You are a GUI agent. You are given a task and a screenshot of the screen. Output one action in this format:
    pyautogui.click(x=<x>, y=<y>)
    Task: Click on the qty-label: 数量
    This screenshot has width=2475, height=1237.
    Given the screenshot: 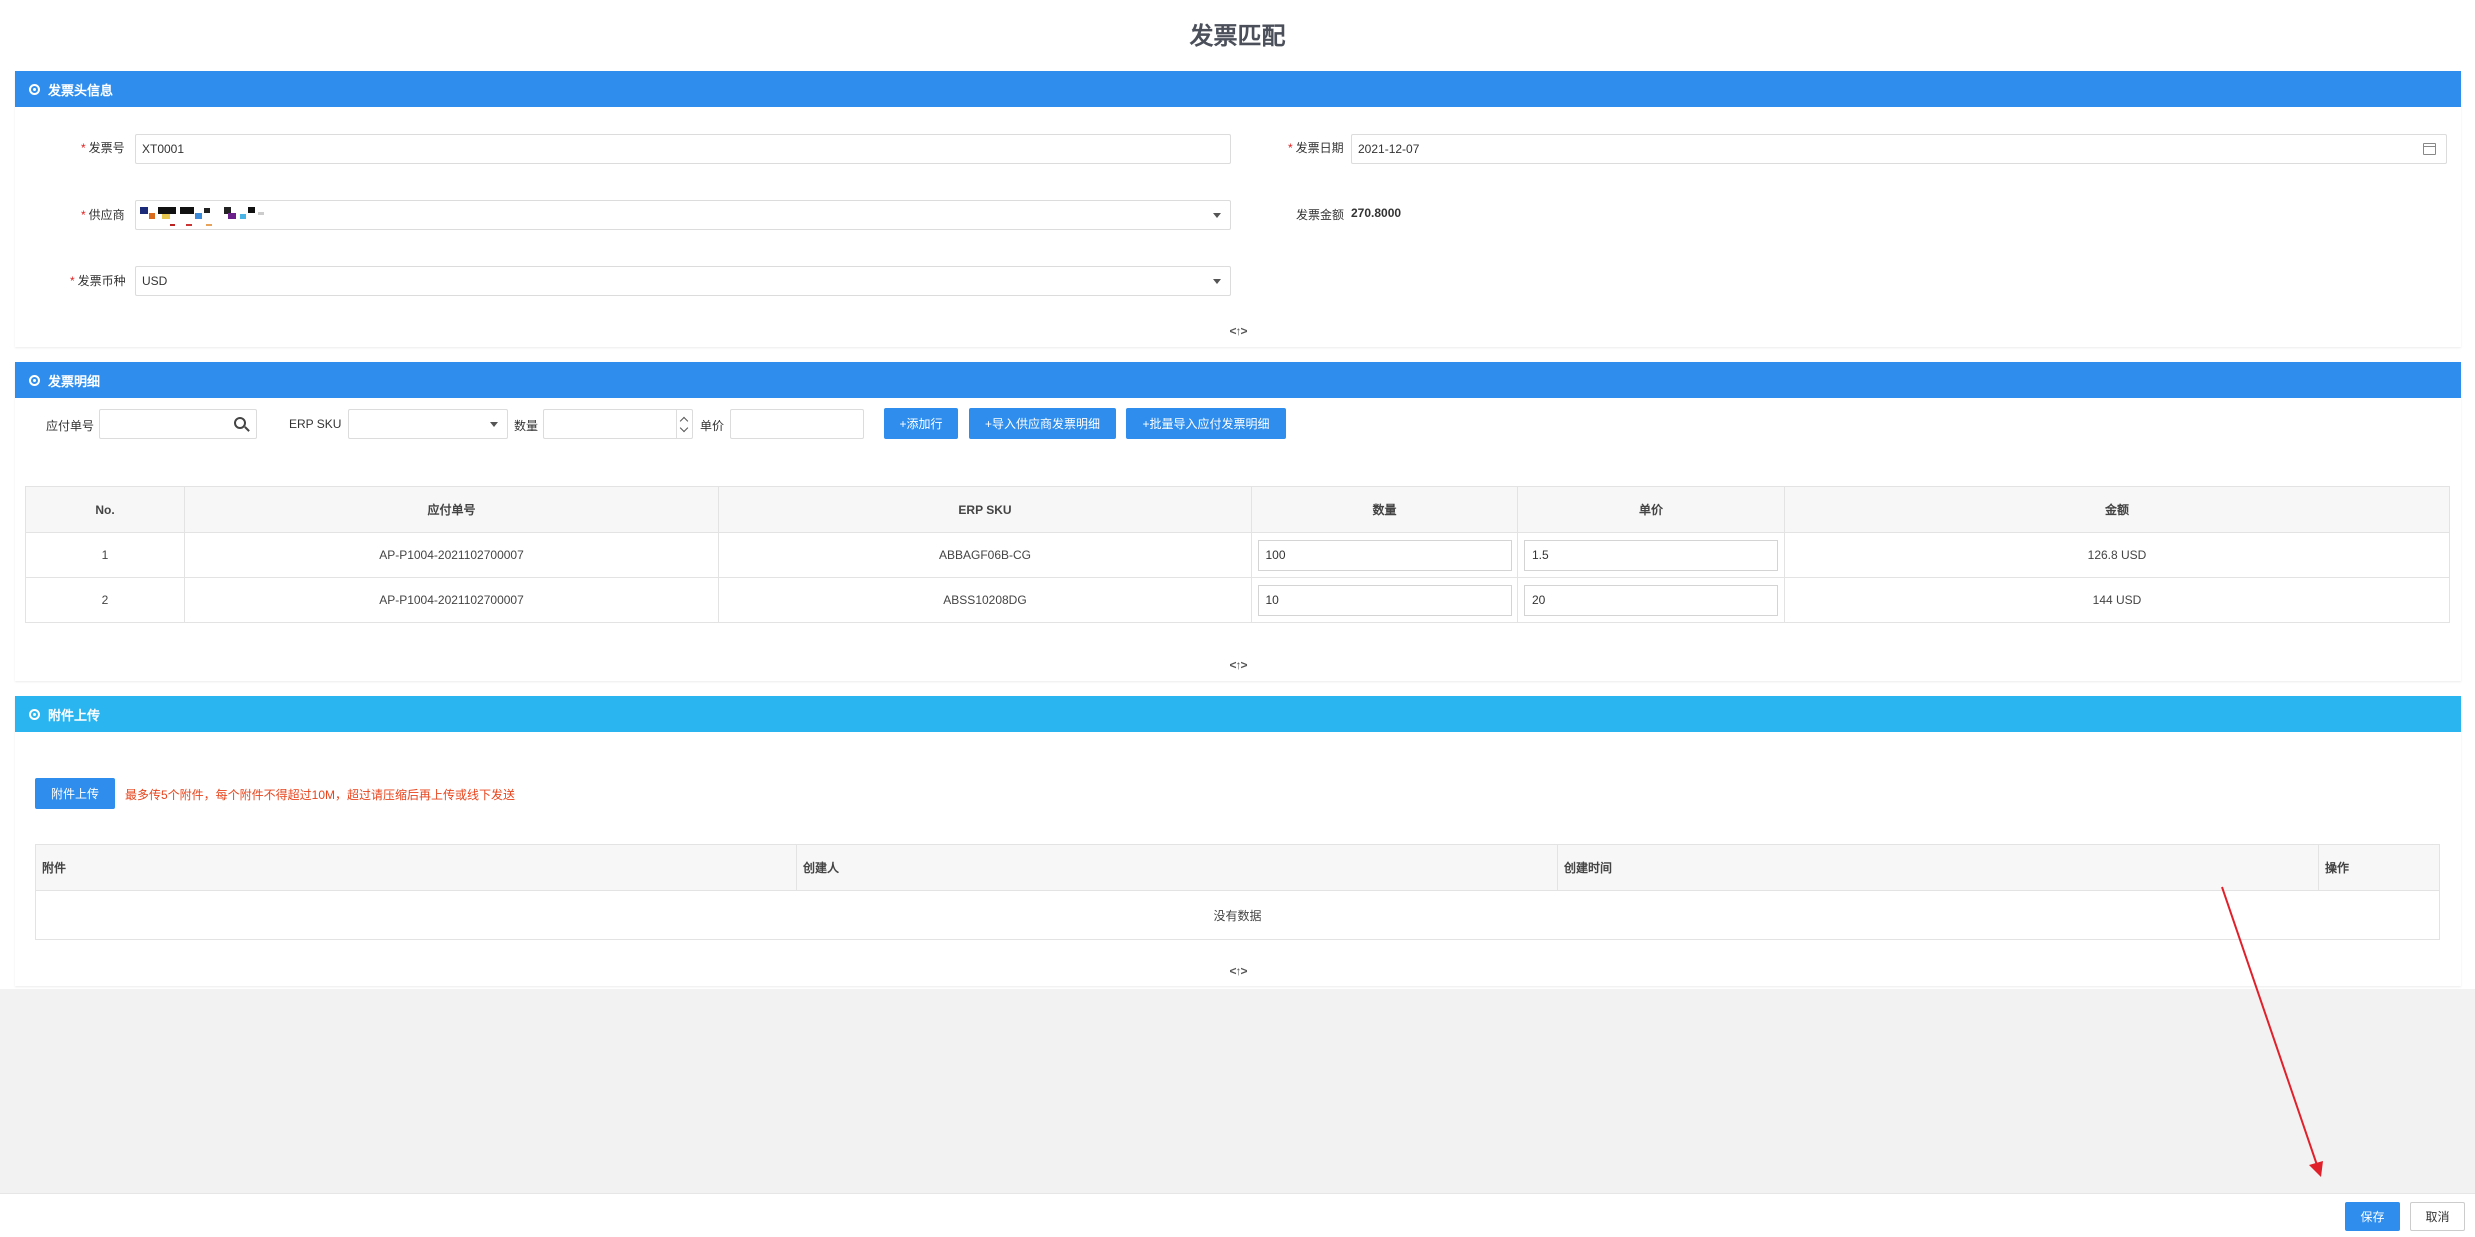 What is the action you would take?
    pyautogui.click(x=526, y=426)
    